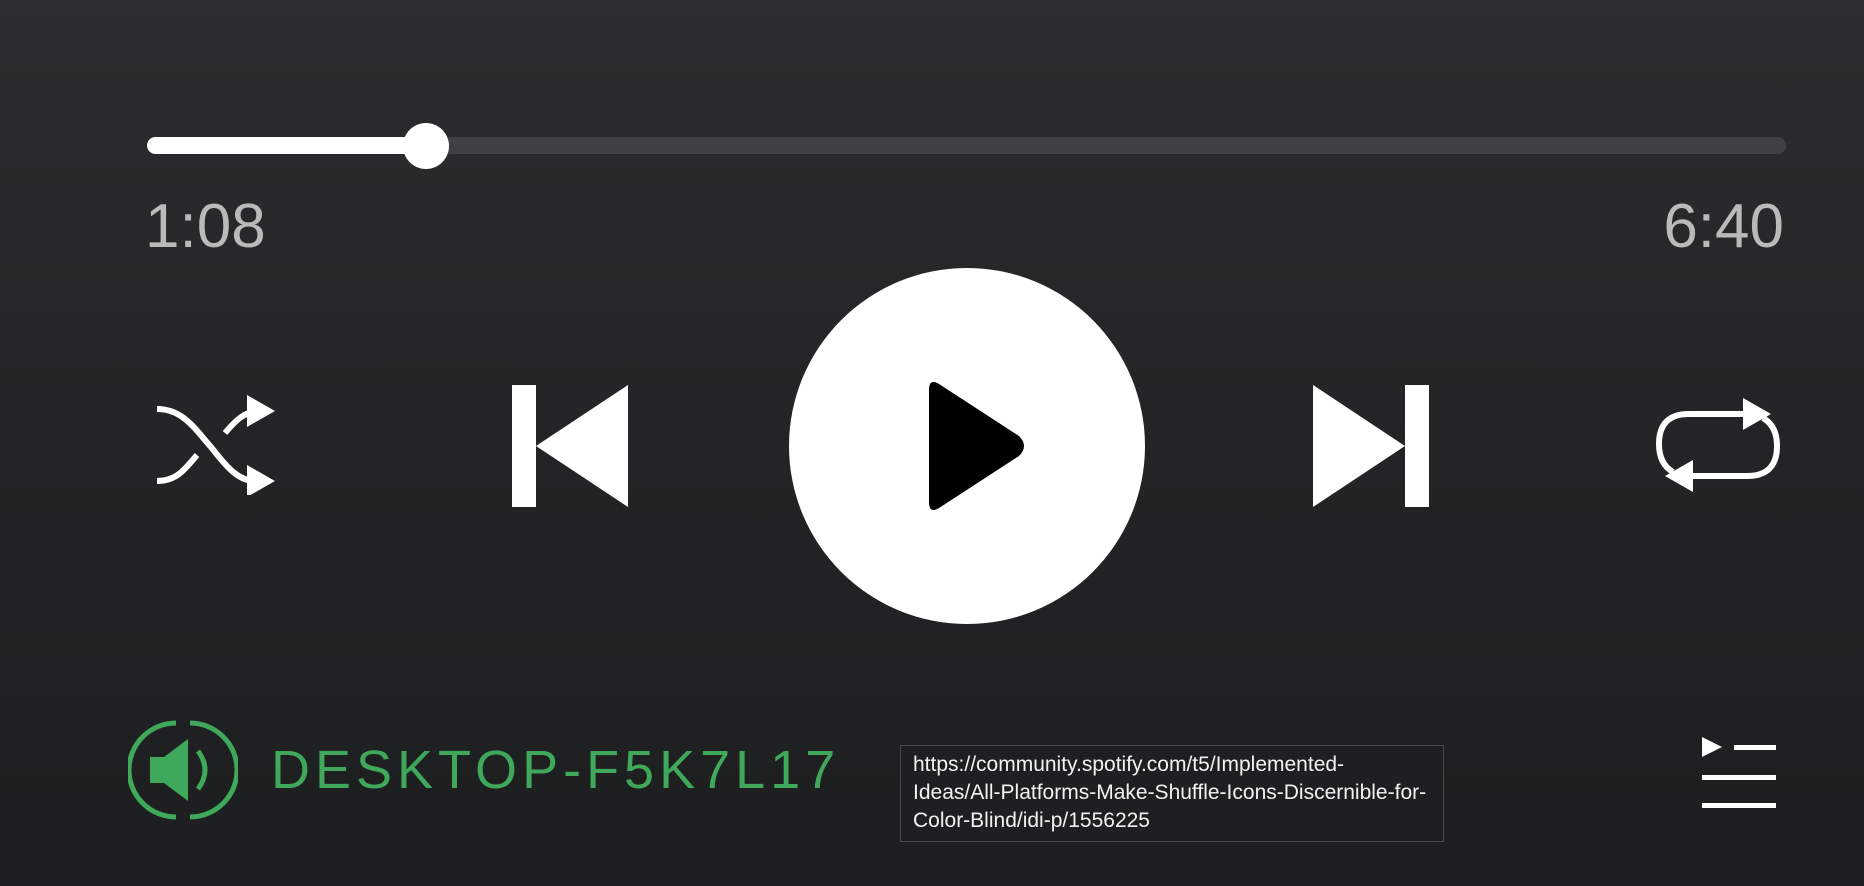 The height and width of the screenshot is (886, 1864). I want to click on device-picker: DESKTOP-F5K7L17, so click(484, 770).